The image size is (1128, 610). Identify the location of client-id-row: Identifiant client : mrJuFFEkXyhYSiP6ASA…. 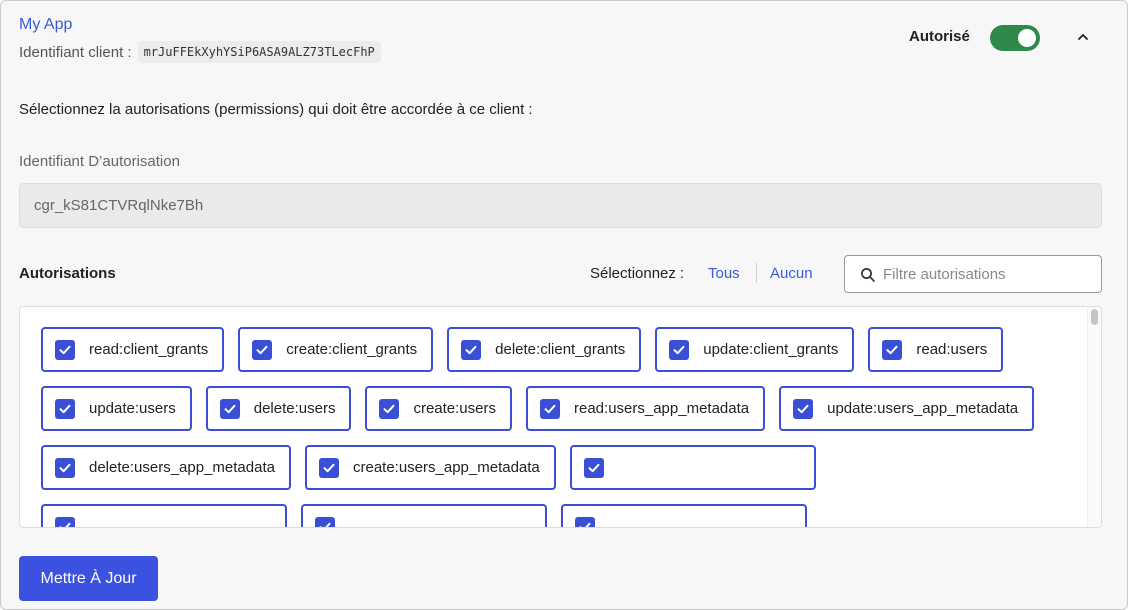
(200, 52).